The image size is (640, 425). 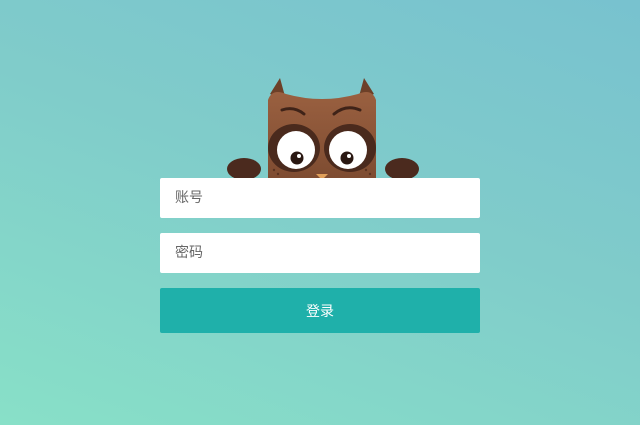 I want to click on owl-mascot, so click(x=322, y=127).